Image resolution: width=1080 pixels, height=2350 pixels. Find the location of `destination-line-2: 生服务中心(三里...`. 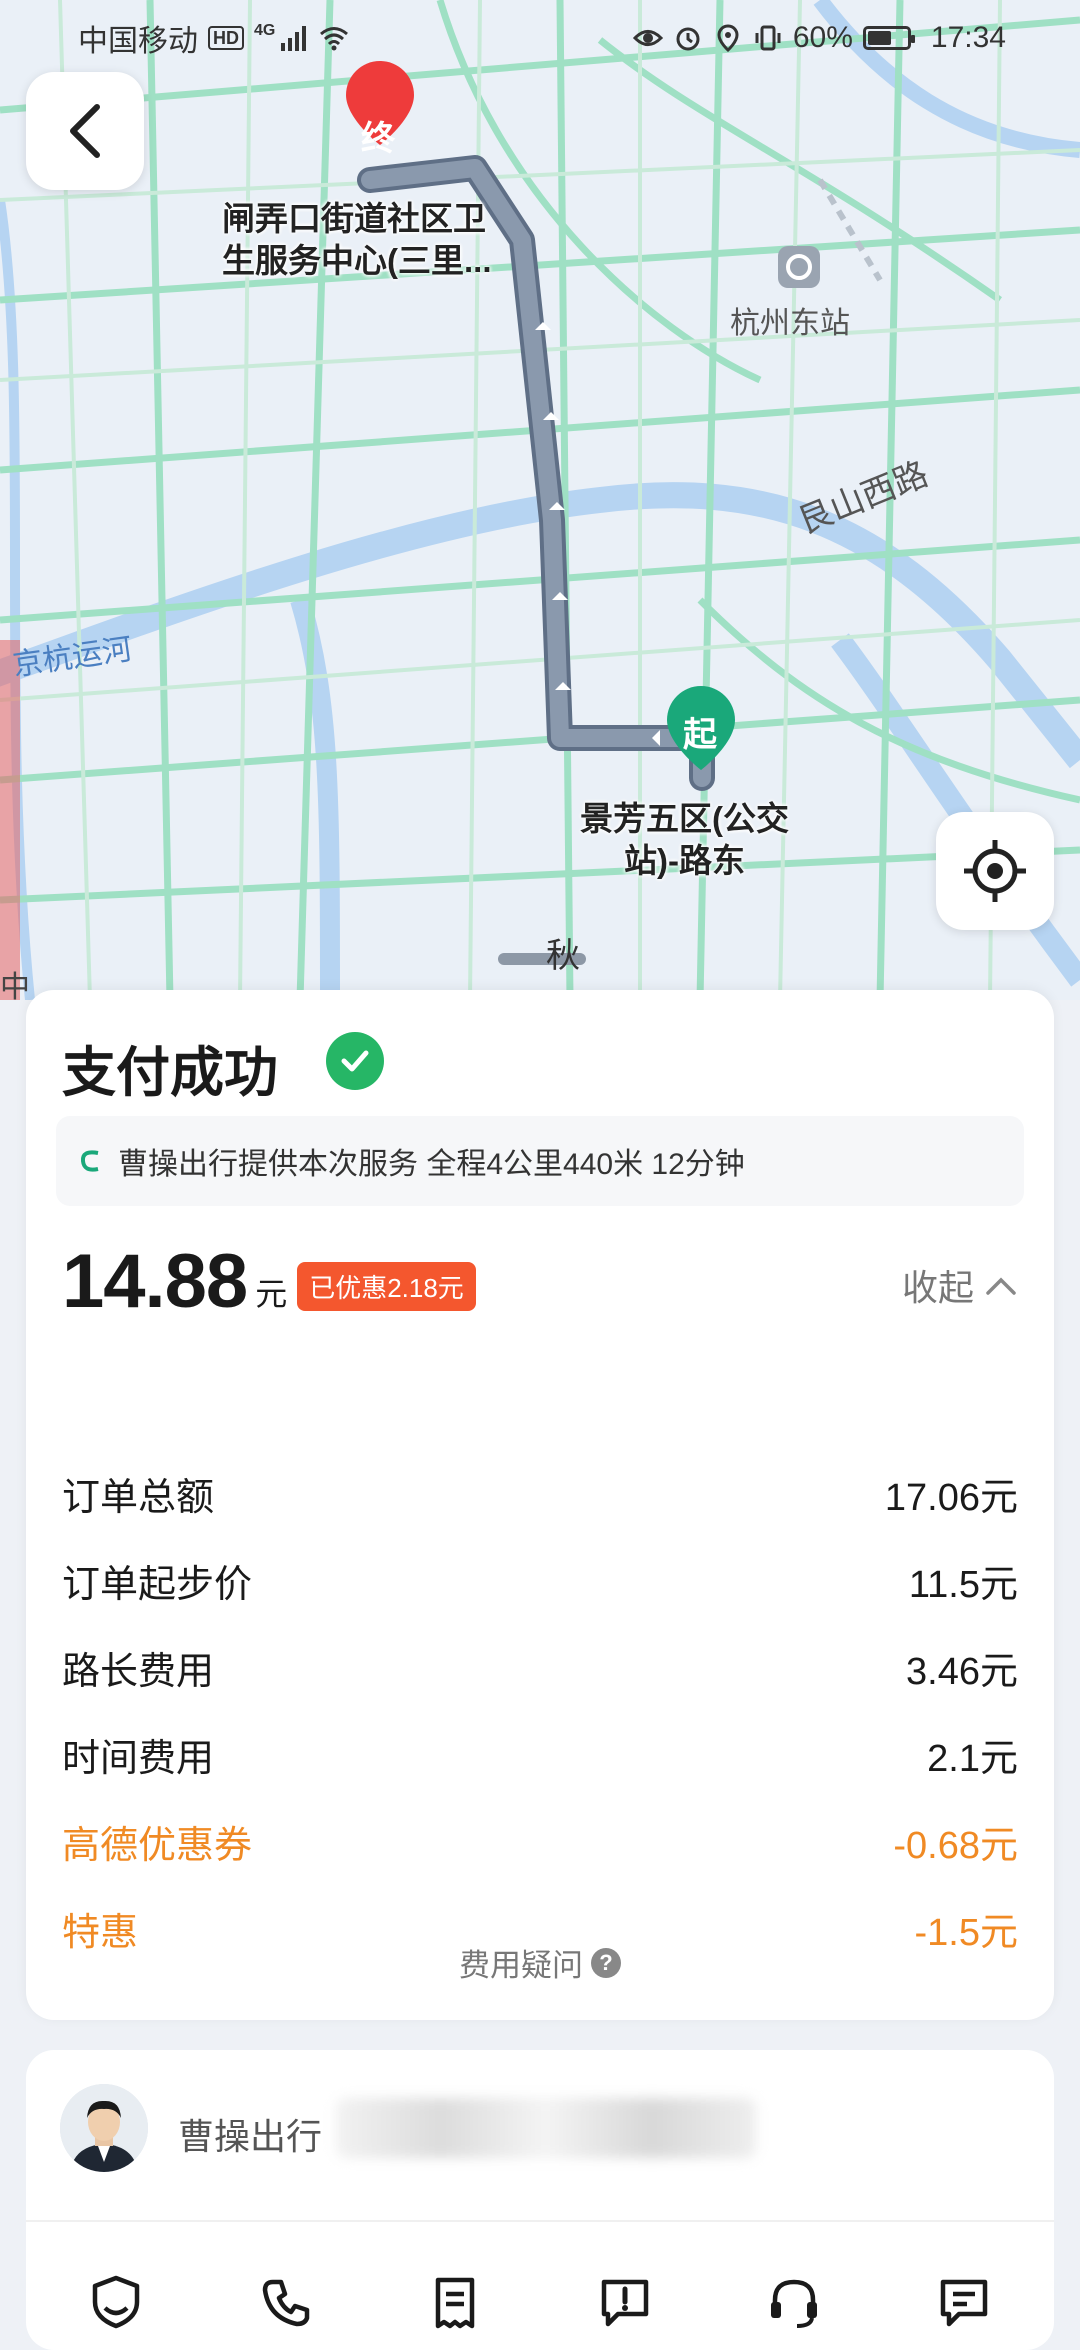

destination-line-2: 生服务中心(三里... is located at coordinates (357, 260).